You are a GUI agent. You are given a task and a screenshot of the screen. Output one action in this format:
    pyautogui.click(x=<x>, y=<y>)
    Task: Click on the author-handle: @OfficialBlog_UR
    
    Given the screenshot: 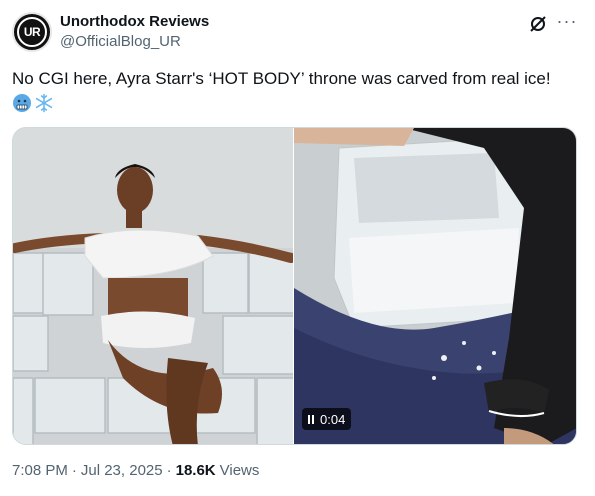 What is the action you would take?
    pyautogui.click(x=120, y=41)
    